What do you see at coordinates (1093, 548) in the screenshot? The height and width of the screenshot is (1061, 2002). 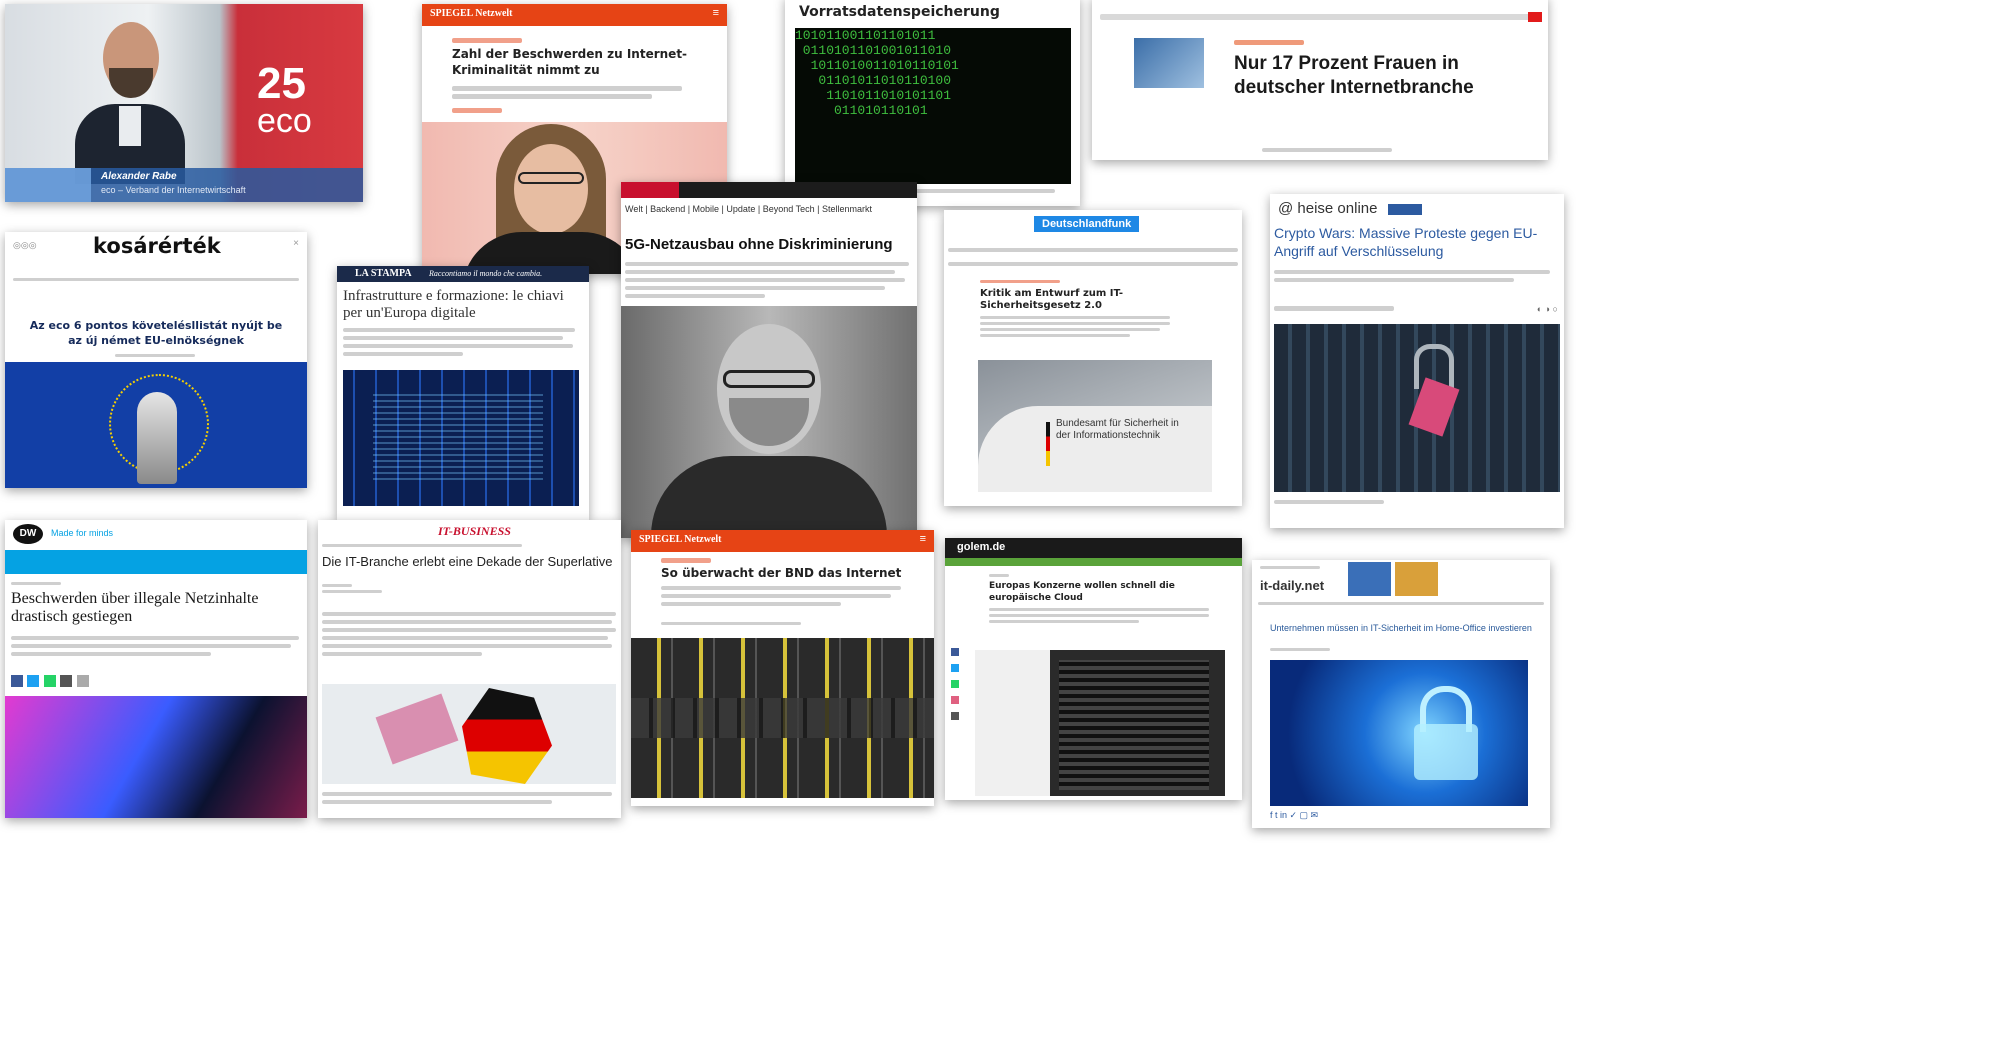 I see `golem-header: golem.de` at bounding box center [1093, 548].